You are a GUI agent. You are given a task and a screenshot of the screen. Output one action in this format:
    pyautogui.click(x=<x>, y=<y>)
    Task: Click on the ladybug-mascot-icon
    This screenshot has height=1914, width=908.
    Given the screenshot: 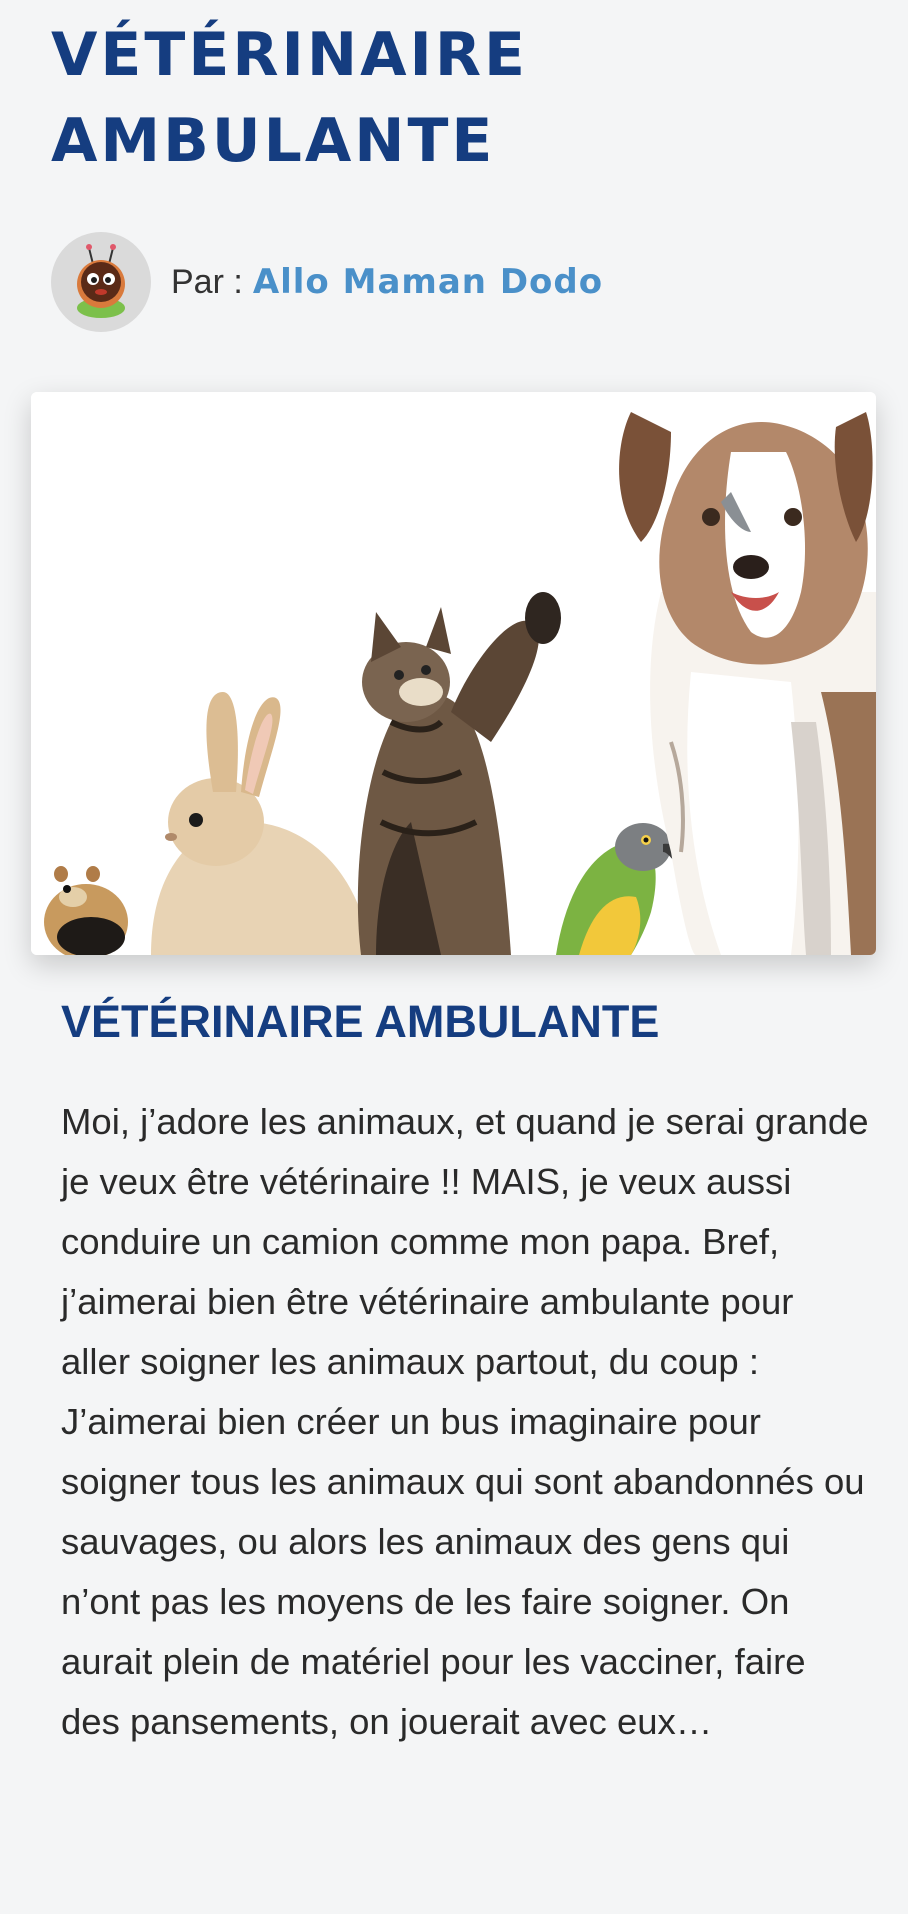 What is the action you would take?
    pyautogui.click(x=101, y=281)
    